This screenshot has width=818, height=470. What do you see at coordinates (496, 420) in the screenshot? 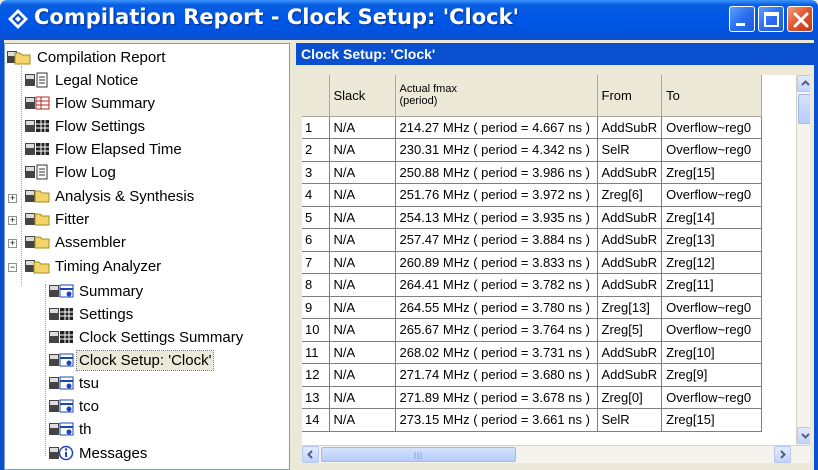
I see `fmax-cell: 273.15 MHz ( period = 3.661 ns )` at bounding box center [496, 420].